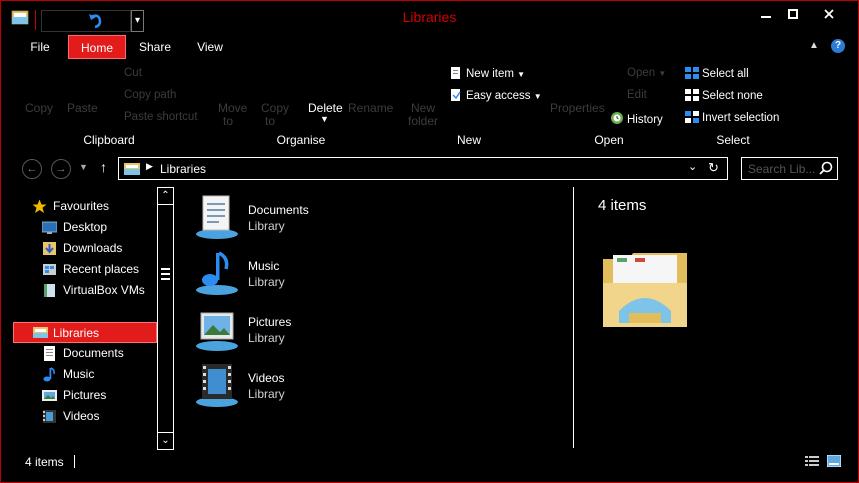 Image resolution: width=859 pixels, height=483 pixels. I want to click on help-icon: ?, so click(838, 46).